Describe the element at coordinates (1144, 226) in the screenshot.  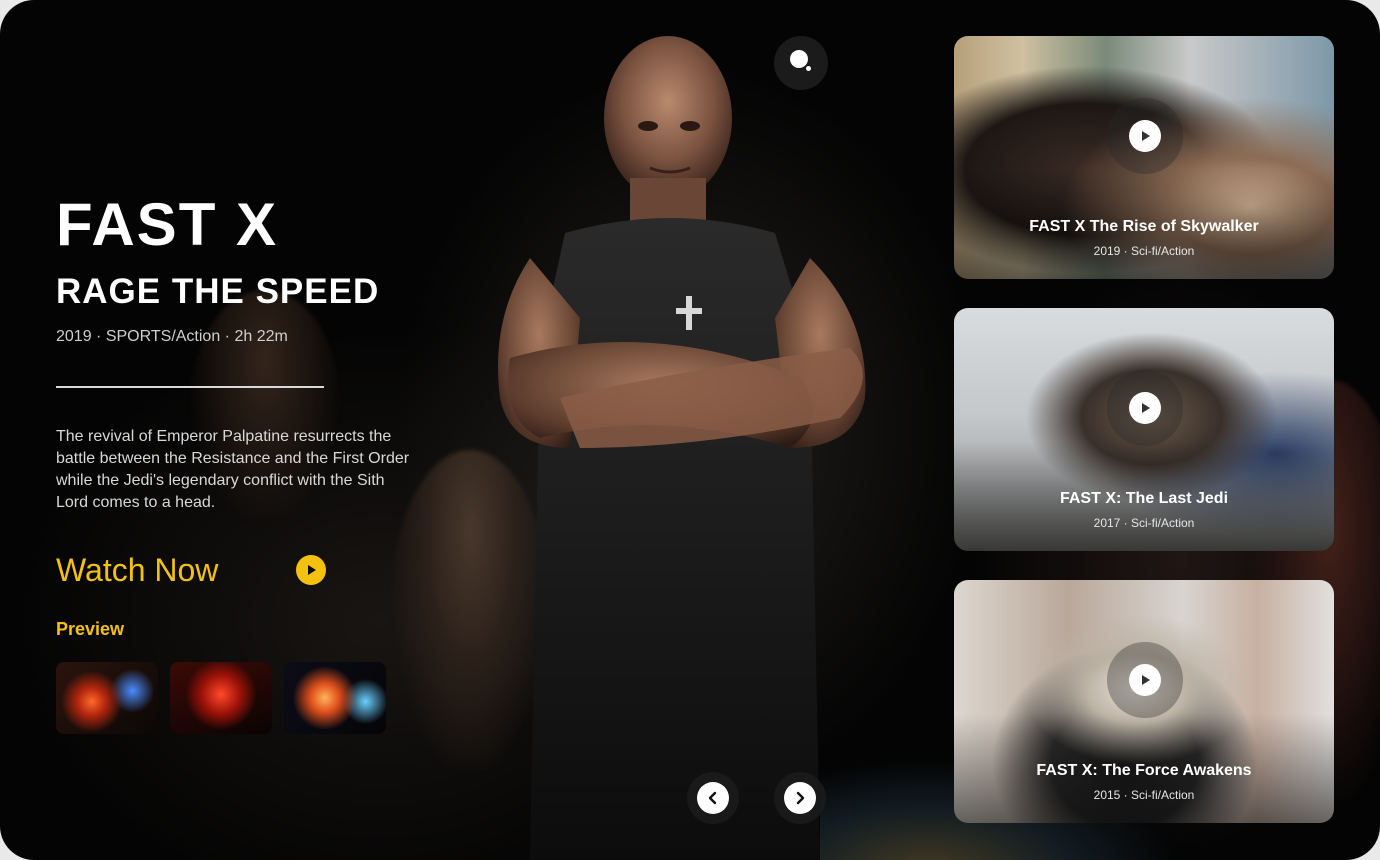
I see `card-title: FAST X The Rise of Skywalker` at that location.